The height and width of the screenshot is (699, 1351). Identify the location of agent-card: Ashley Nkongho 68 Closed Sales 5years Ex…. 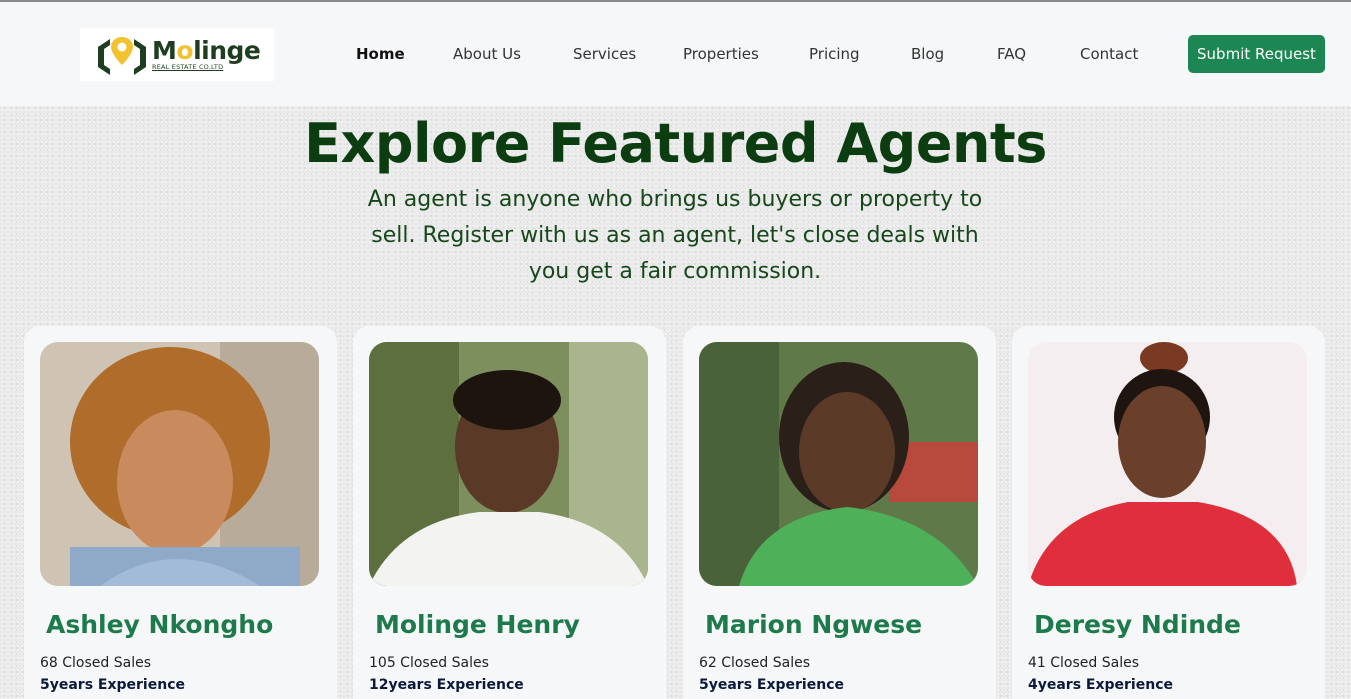
(180, 512).